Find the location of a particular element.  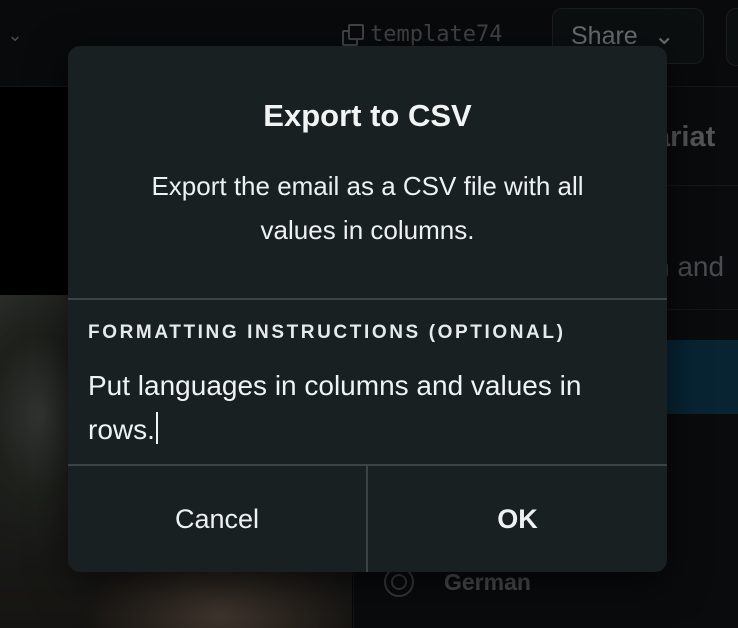

formatting-instructions-label: FORMATTING INSTRUCTIONS (OPTIONAL) is located at coordinates (327, 332).